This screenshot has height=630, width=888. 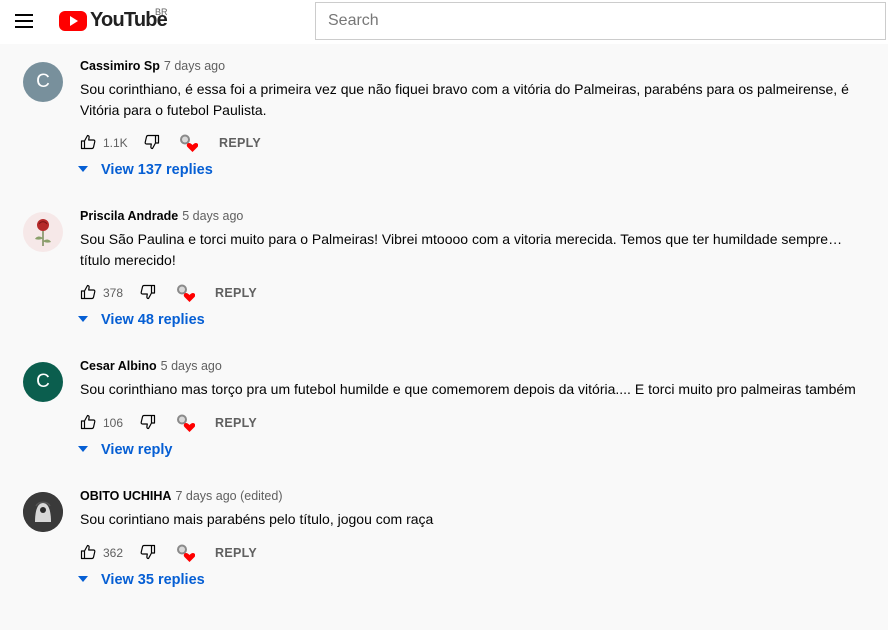 What do you see at coordinates (161, 12) in the screenshot?
I see `region-code: BR` at bounding box center [161, 12].